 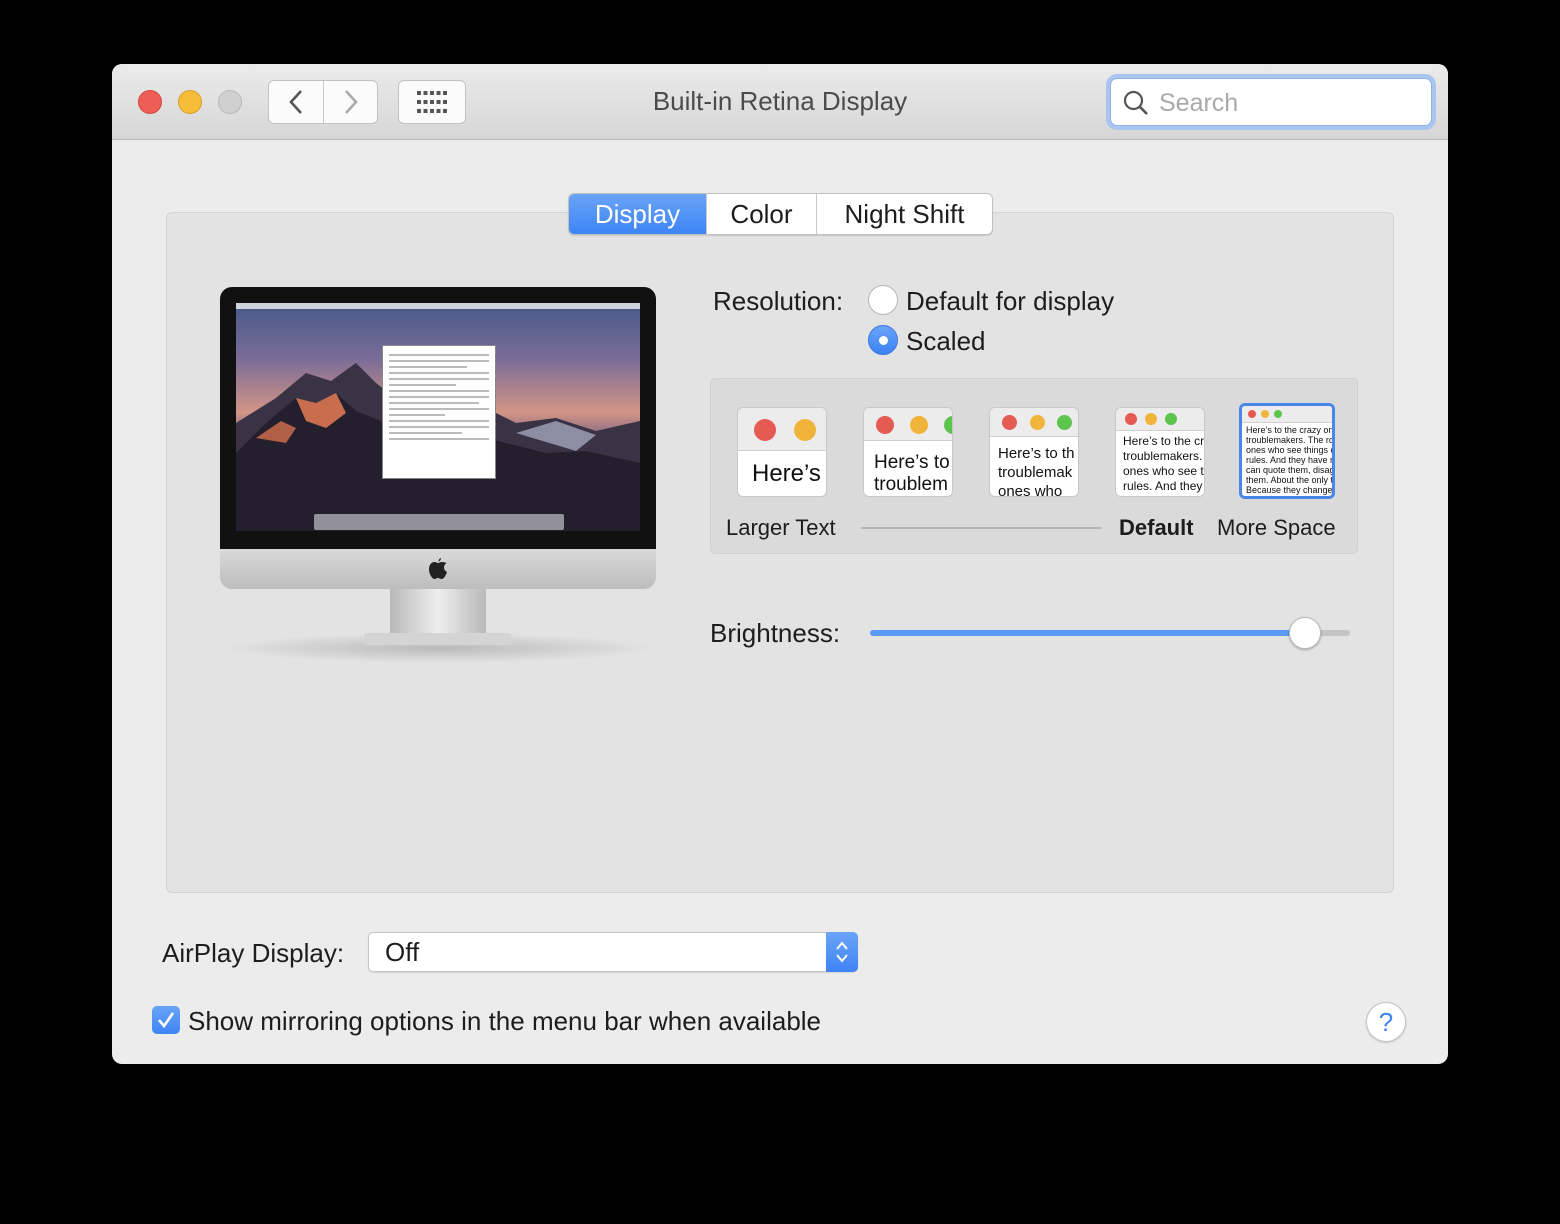 What do you see at coordinates (904, 214) in the screenshot?
I see `tab-night-shift: Night Shift` at bounding box center [904, 214].